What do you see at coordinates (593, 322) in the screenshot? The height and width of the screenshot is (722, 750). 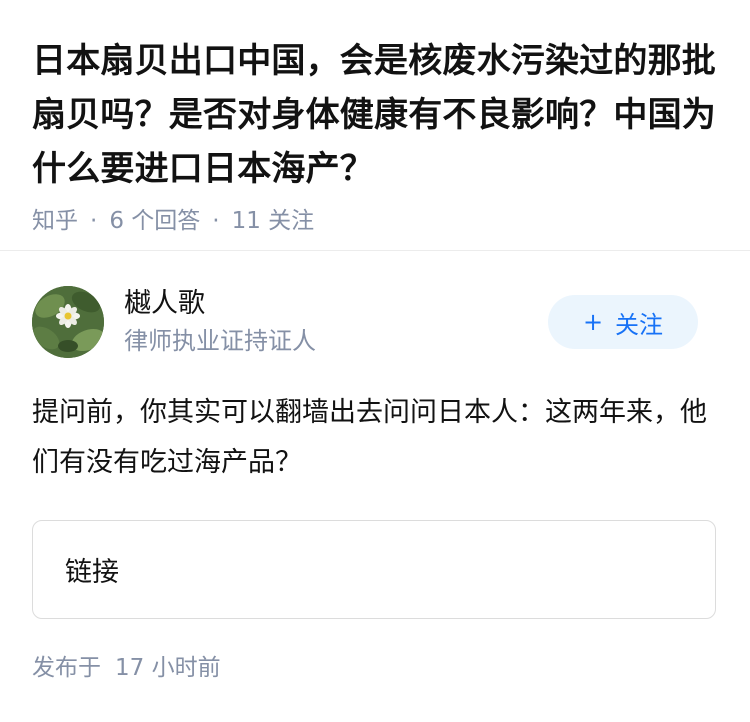 I see `plus-icon: +` at bounding box center [593, 322].